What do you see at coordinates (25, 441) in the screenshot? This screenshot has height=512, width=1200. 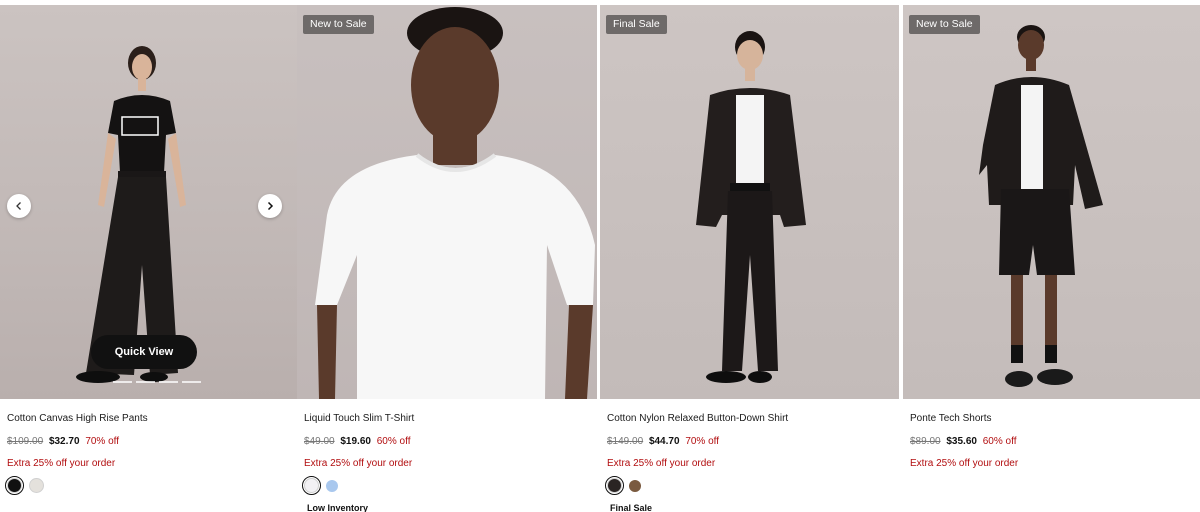 I see `original-price: $109.00` at bounding box center [25, 441].